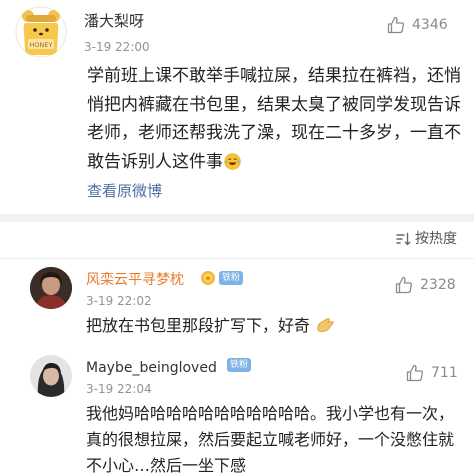 The image size is (474, 474). I want to click on sort-label: 按热度, so click(436, 239).